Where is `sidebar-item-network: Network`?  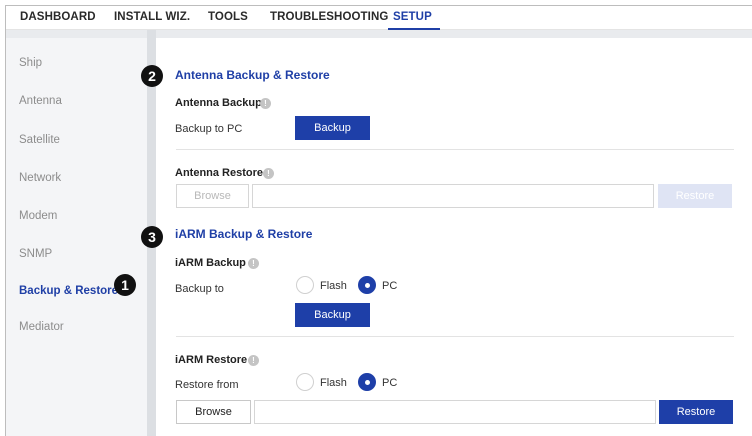
sidebar-item-network: Network is located at coordinates (40, 178).